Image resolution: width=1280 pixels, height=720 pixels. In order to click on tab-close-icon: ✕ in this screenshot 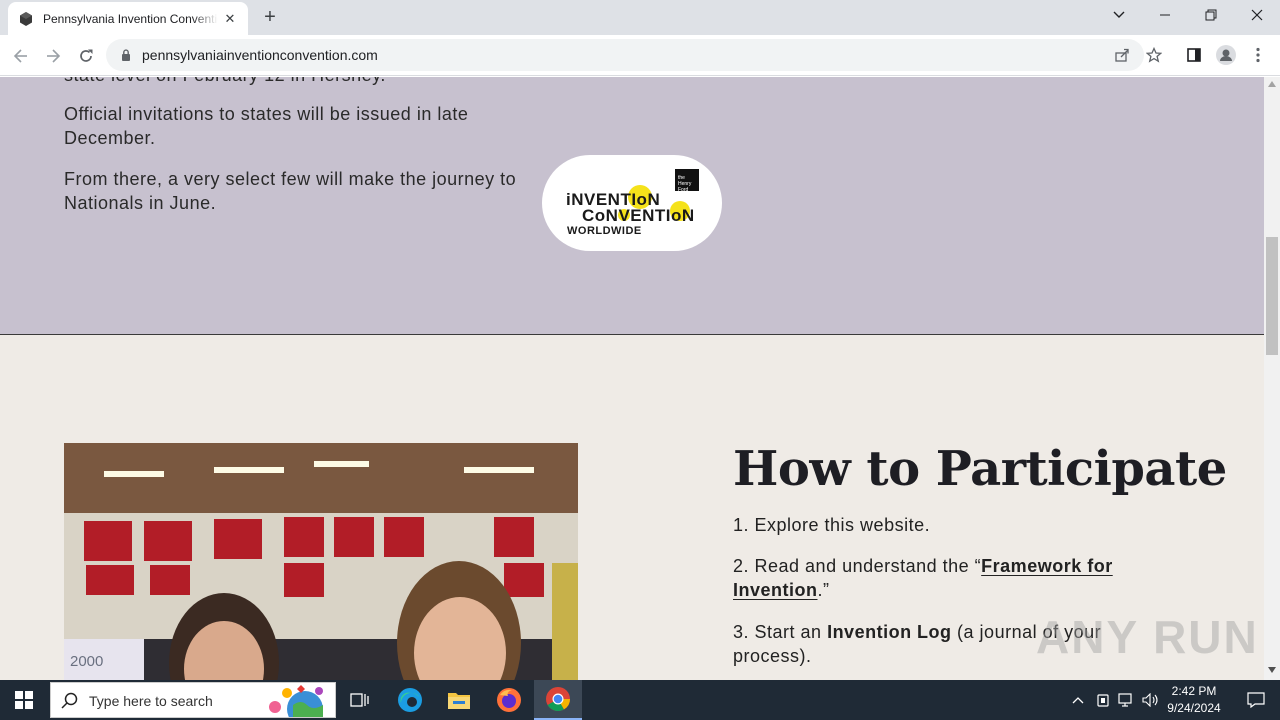, I will do `click(230, 19)`.